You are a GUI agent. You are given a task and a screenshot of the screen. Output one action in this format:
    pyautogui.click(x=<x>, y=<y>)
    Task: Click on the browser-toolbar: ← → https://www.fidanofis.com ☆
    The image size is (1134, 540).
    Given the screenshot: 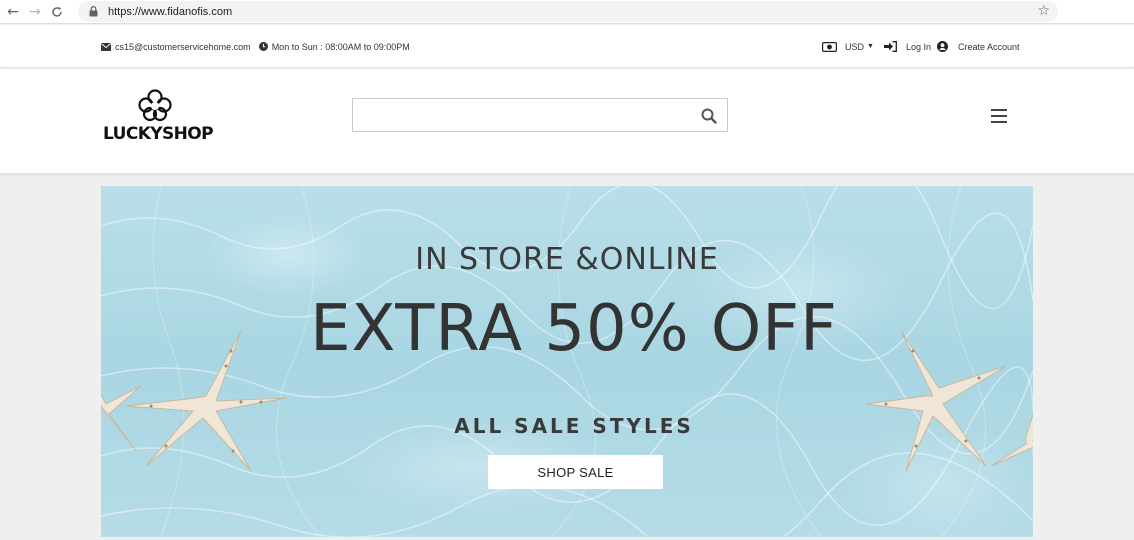 What is the action you would take?
    pyautogui.click(x=567, y=12)
    